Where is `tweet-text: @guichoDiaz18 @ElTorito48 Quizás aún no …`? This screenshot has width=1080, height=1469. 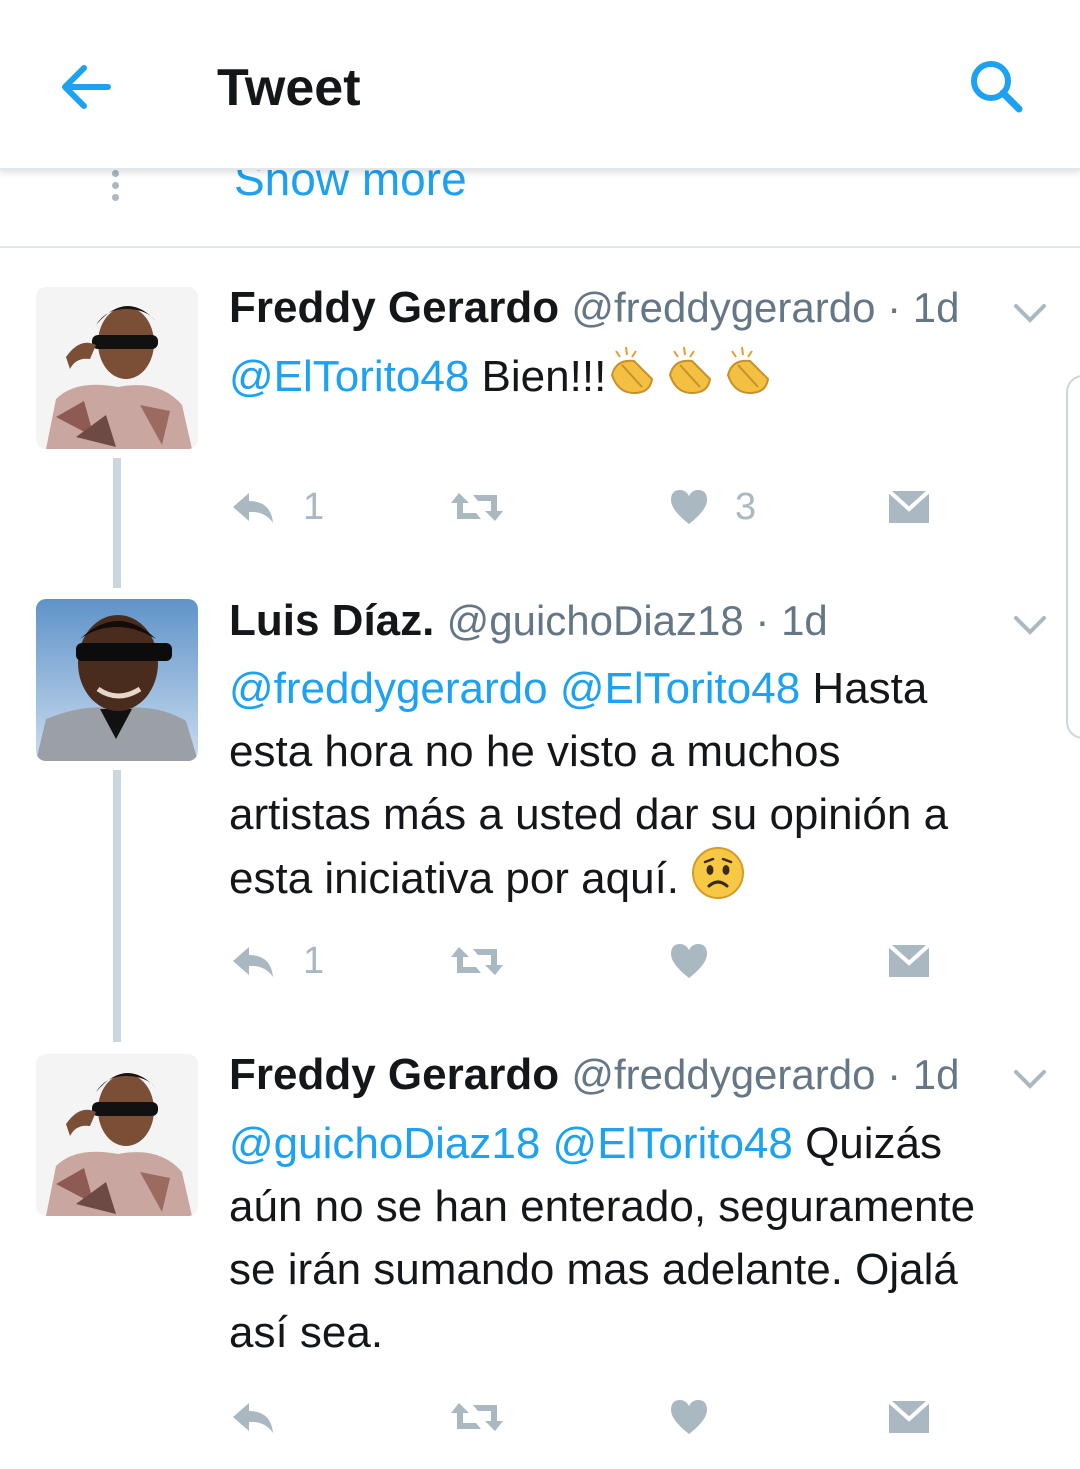 tweet-text: @guichoDiaz18 @ElTorito48 Quizás aún no … is located at coordinates (644, 1238).